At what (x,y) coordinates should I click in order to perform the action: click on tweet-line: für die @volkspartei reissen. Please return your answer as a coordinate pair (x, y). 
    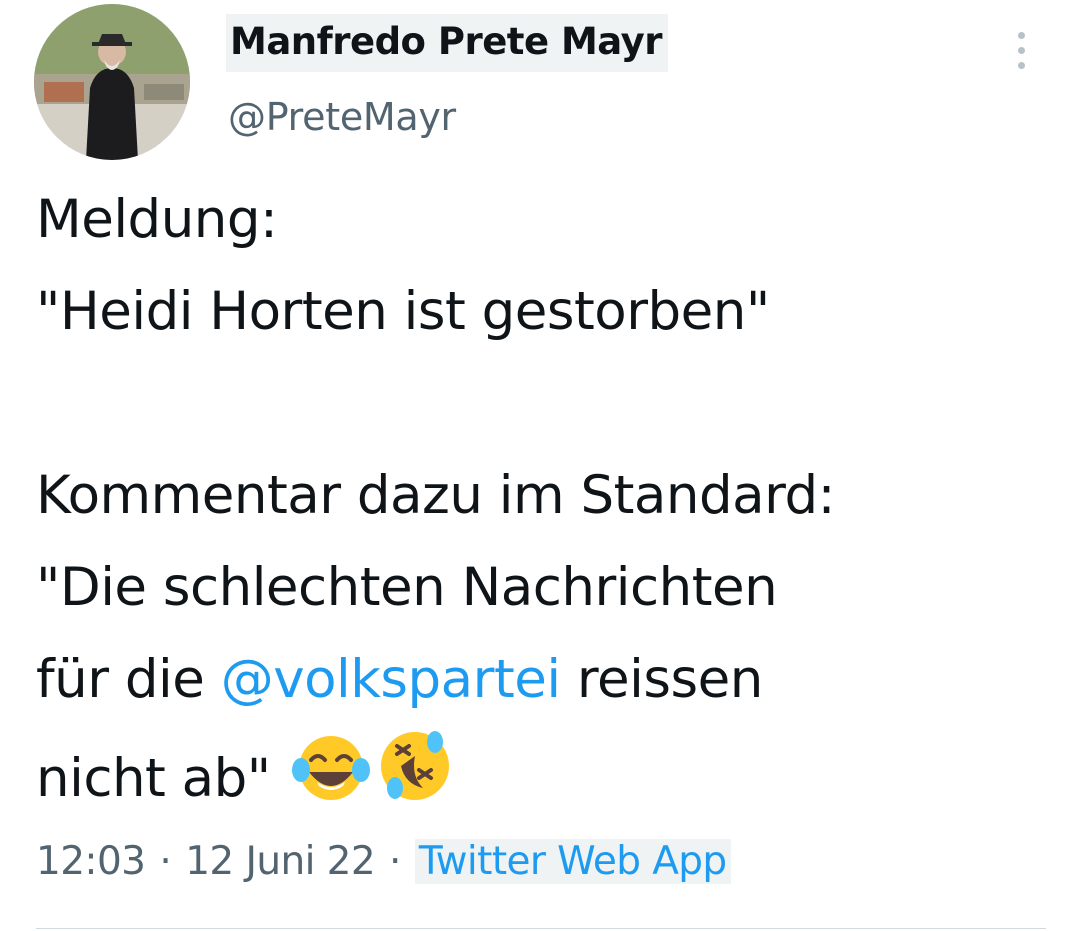
    Looking at the image, I should click on (541, 680).